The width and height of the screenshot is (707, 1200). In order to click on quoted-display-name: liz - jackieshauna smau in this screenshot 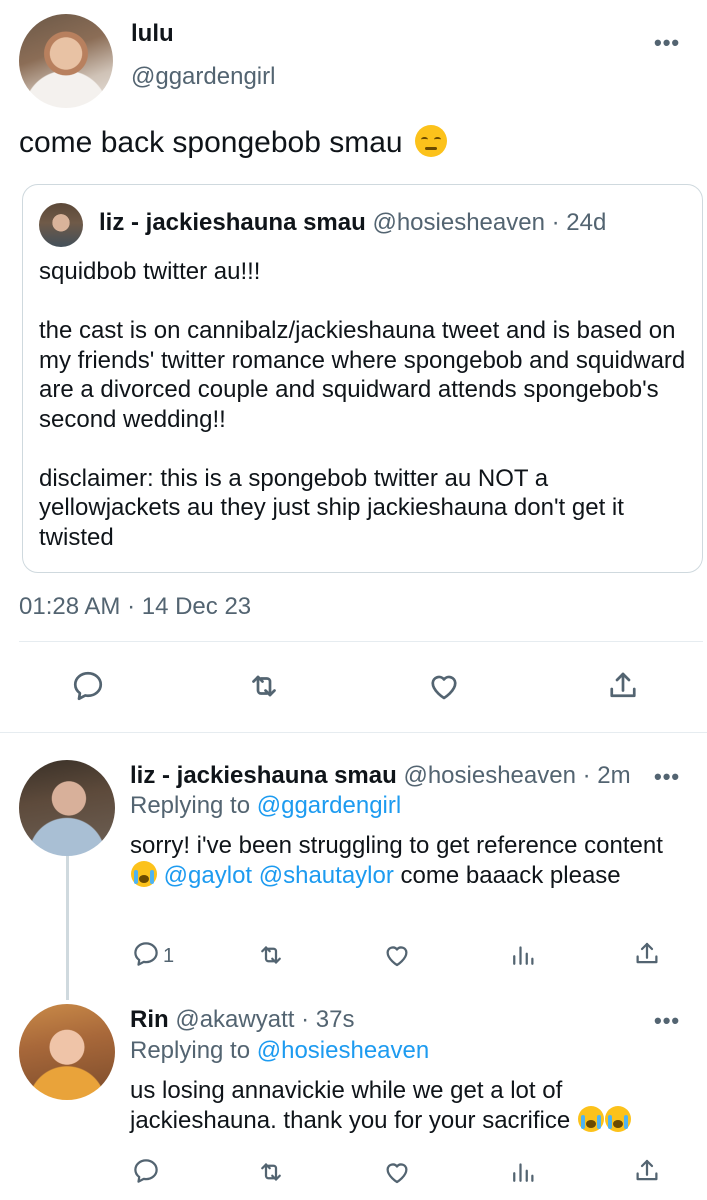, I will do `click(232, 222)`.